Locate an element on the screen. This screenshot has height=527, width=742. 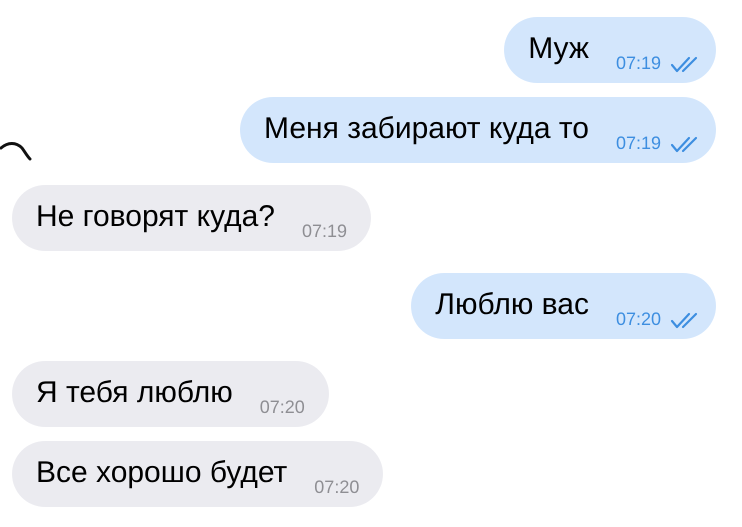
message-text: Все хорошо будет is located at coordinates (162, 473).